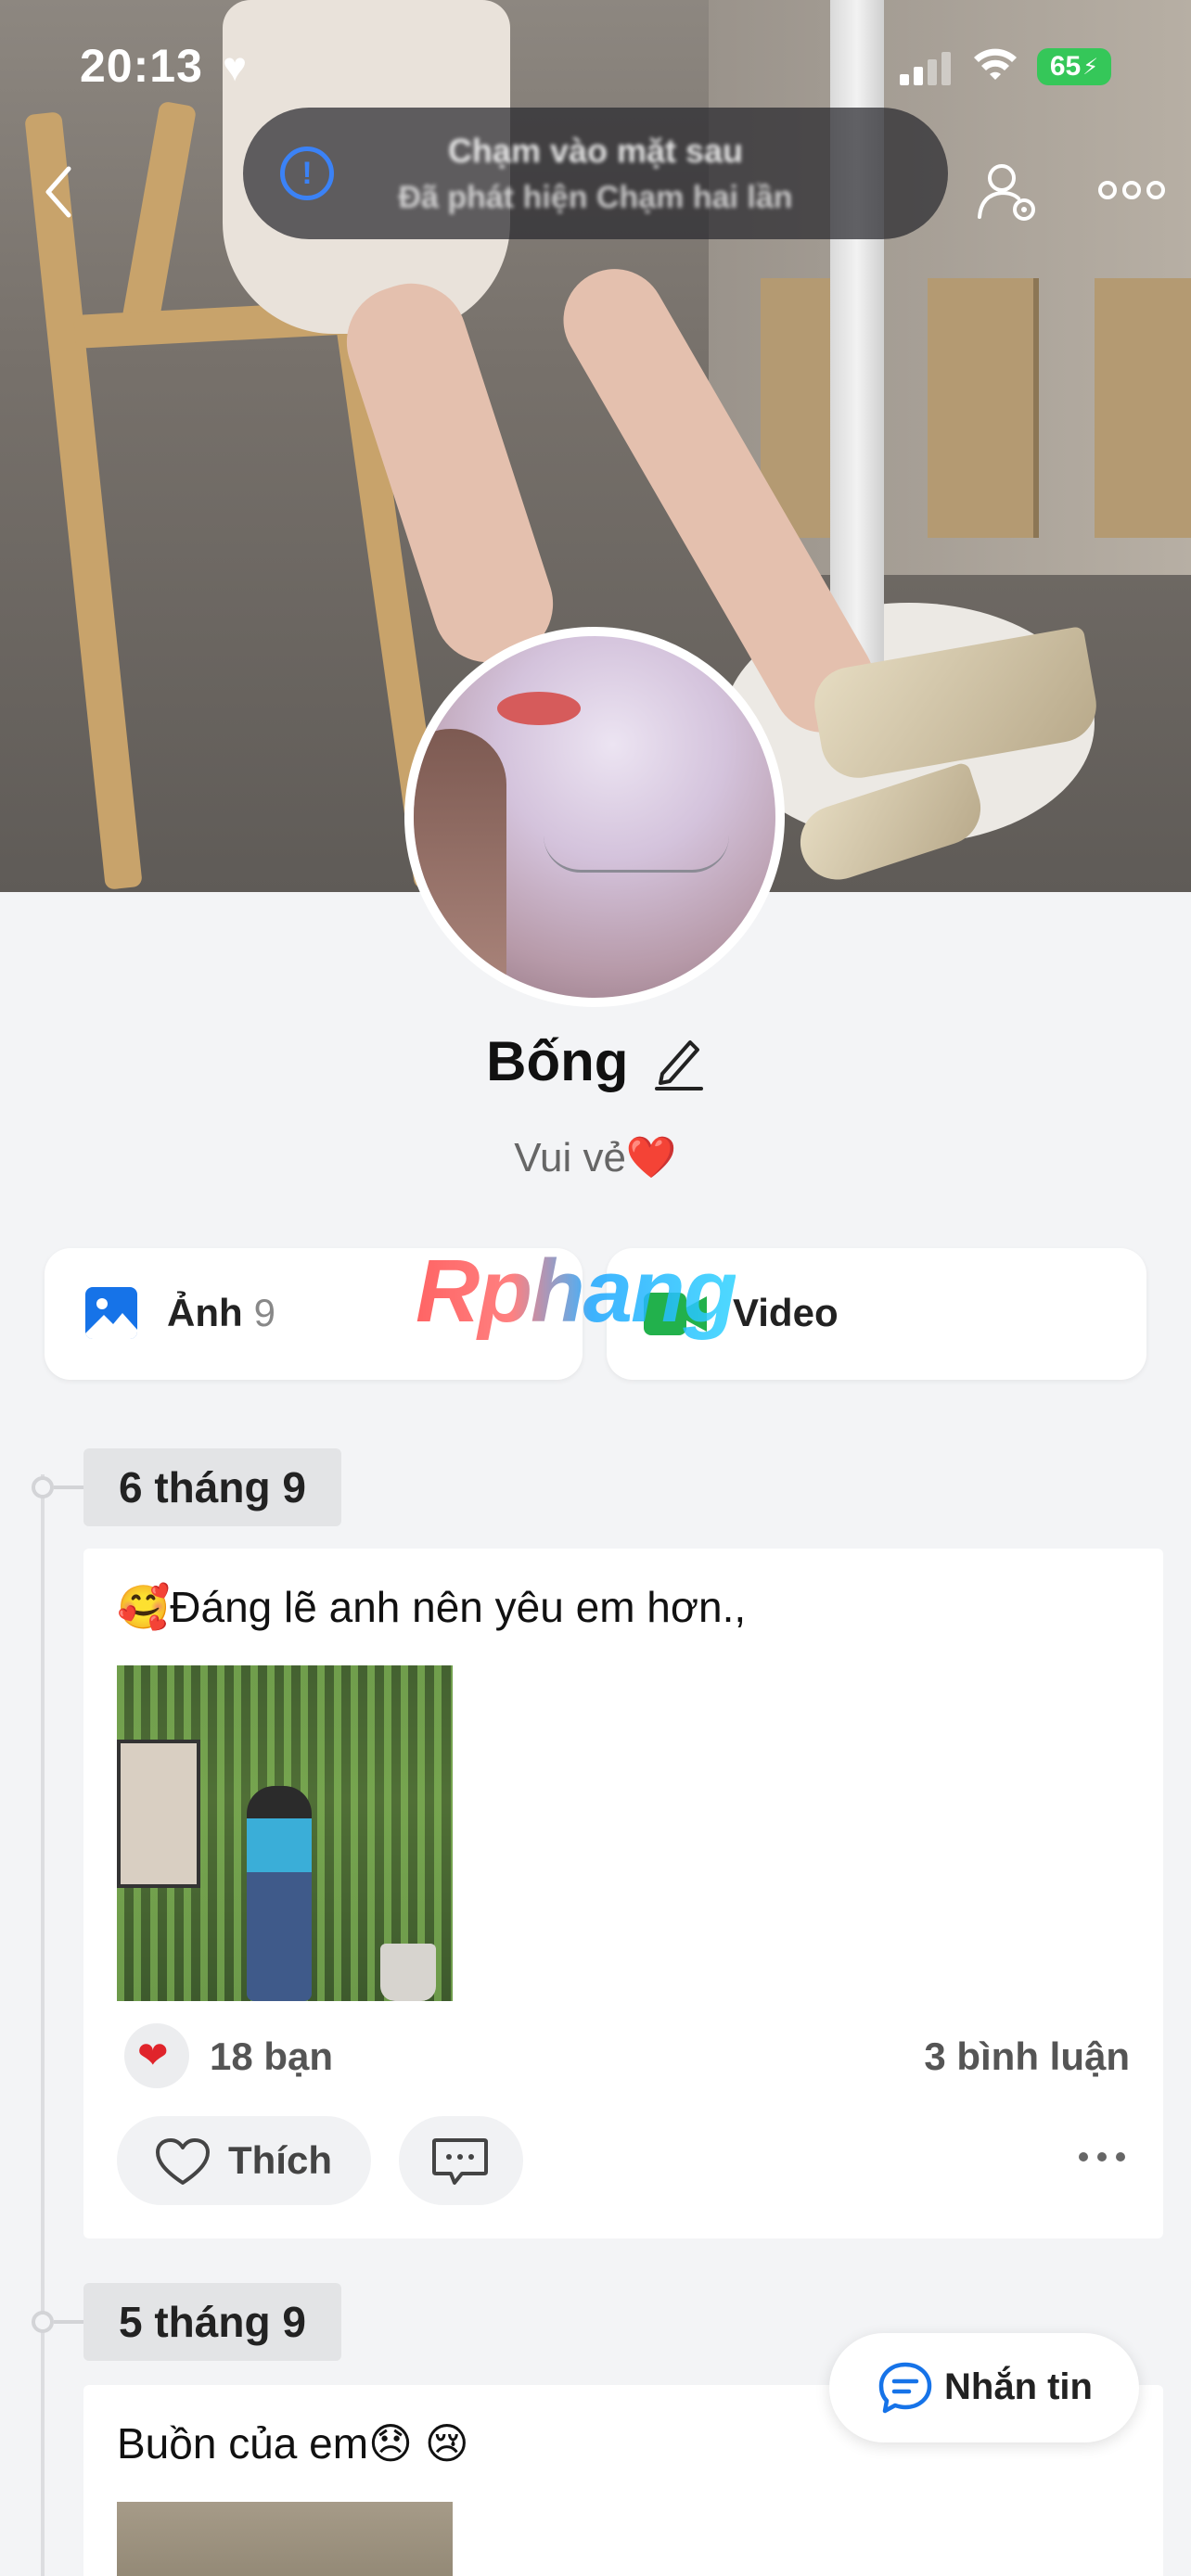  Describe the element at coordinates (636, 854) in the screenshot. I see `avatar-necklace` at that location.